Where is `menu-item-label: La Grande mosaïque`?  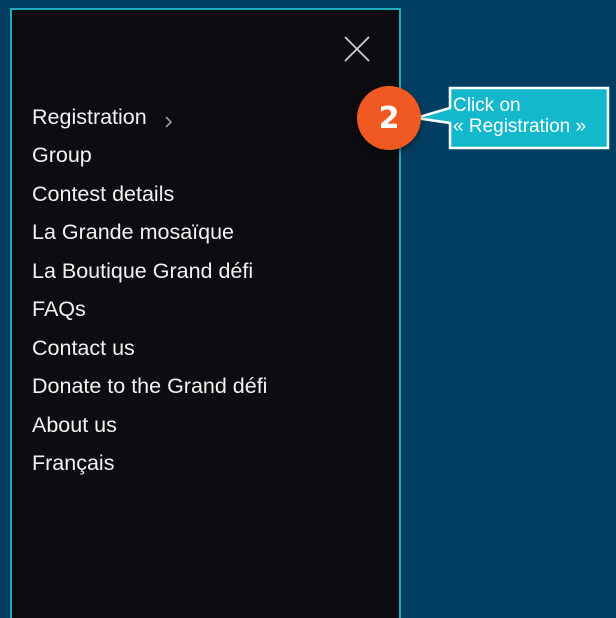
menu-item-label: La Grande mosaïque is located at coordinates (133, 232).